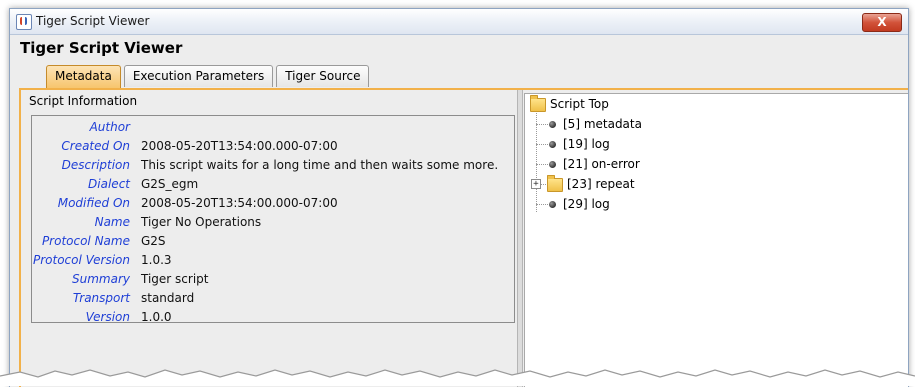  Describe the element at coordinates (93, 21) in the screenshot. I see `window-title: Tiger Script Viewer` at that location.